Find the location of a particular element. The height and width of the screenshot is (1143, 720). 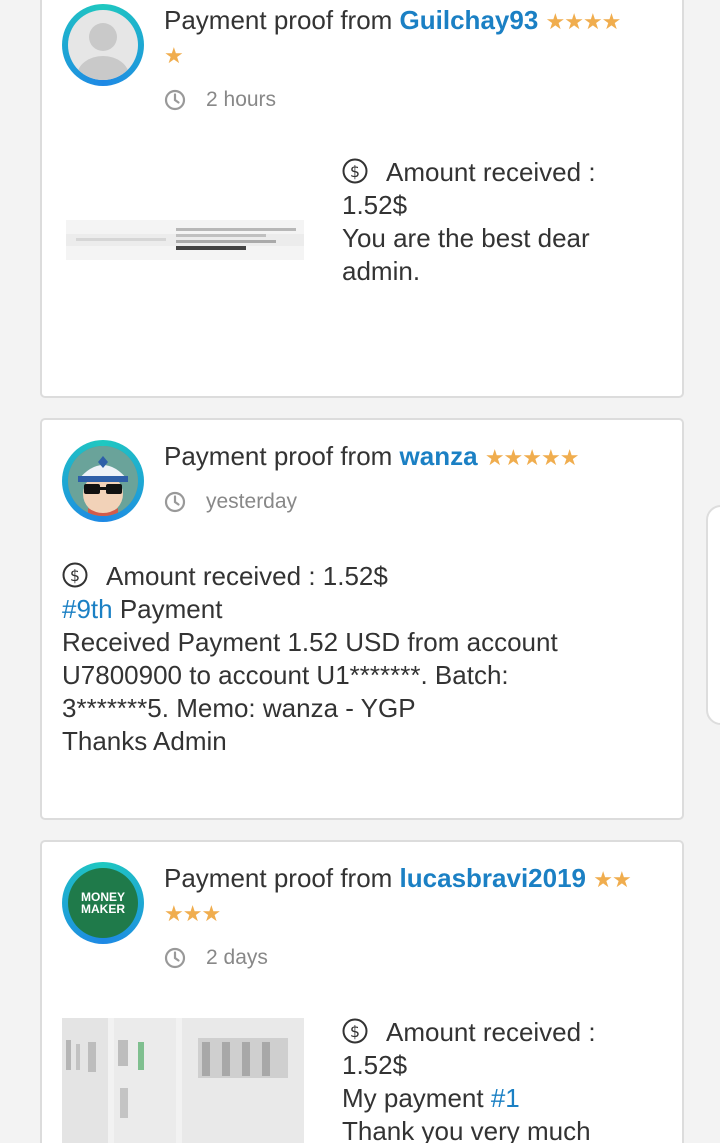

payment-number-row: #9th Payment is located at coordinates (362, 609).